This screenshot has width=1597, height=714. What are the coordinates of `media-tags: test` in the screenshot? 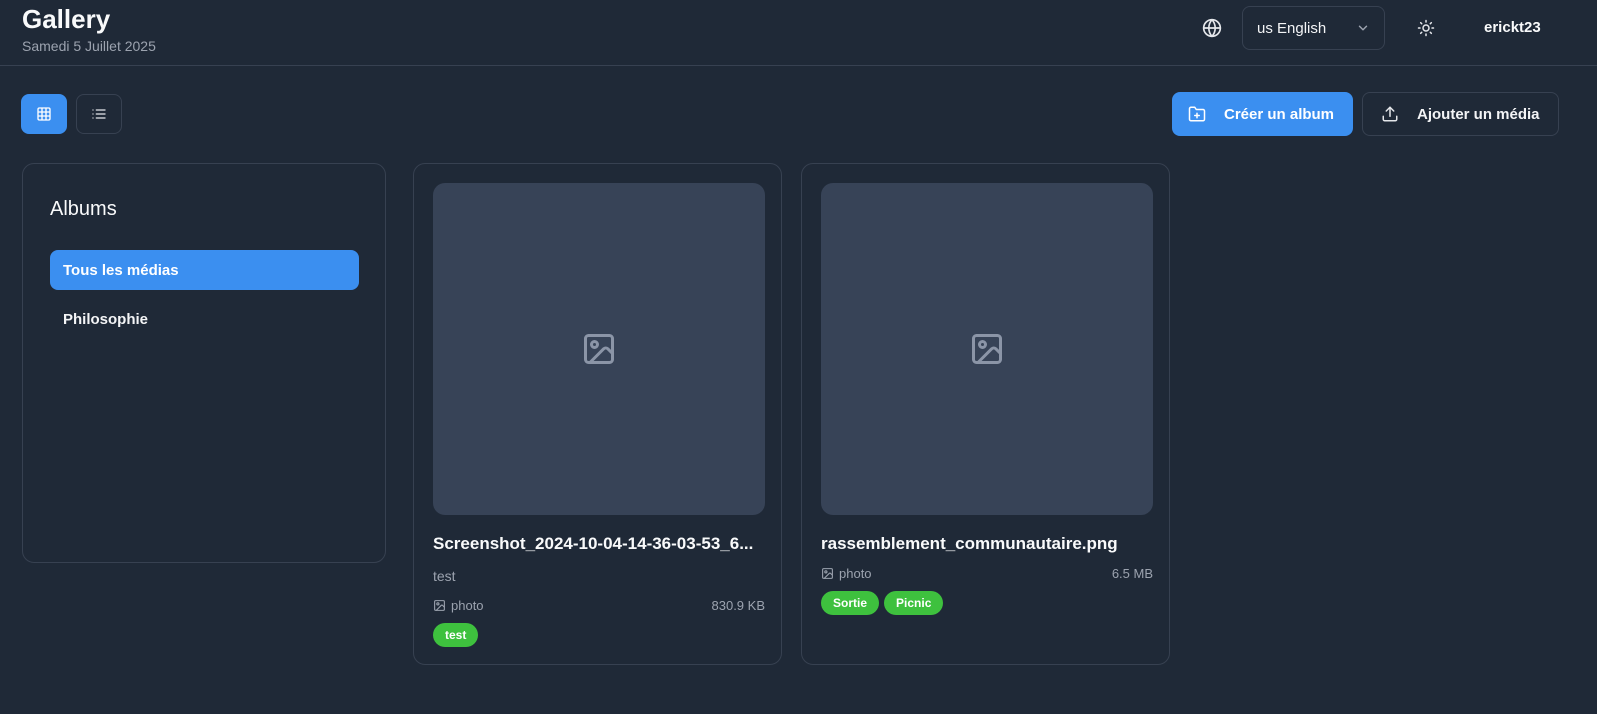 It's located at (456, 635).